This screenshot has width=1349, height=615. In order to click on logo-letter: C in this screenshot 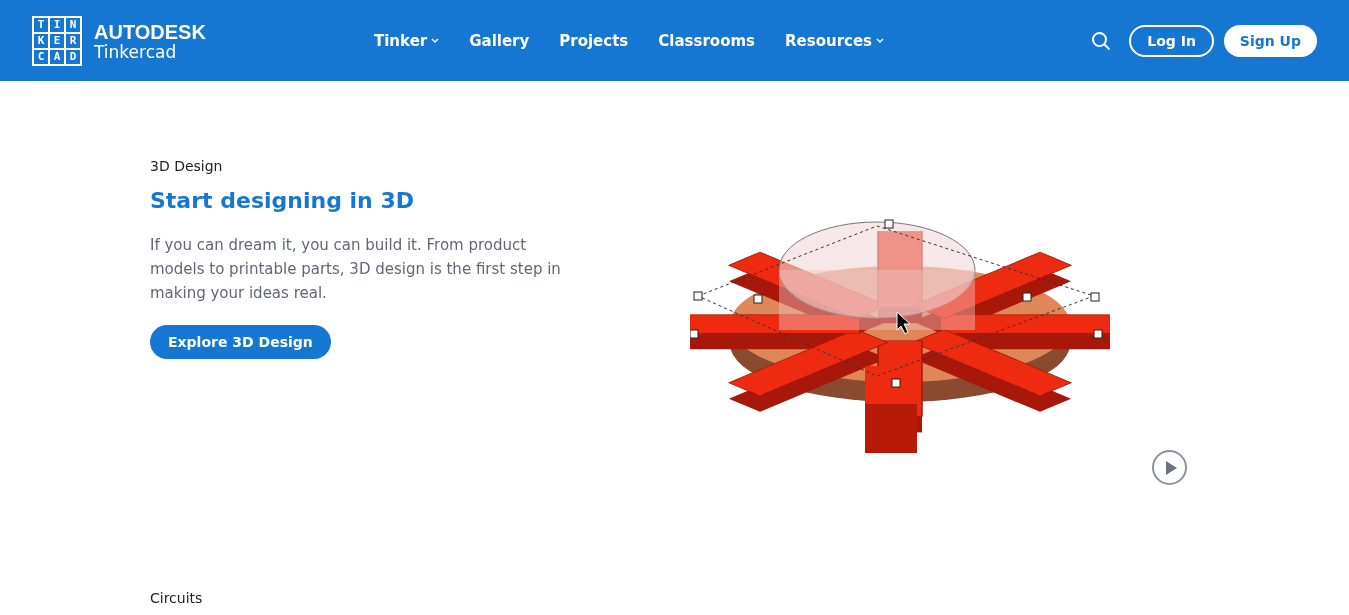, I will do `click(41, 56)`.